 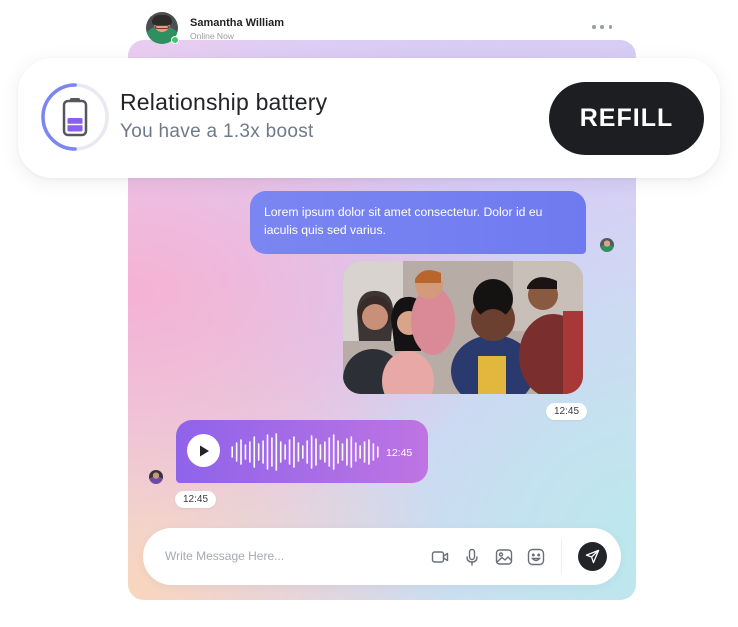 I want to click on send-button, so click(x=592, y=556).